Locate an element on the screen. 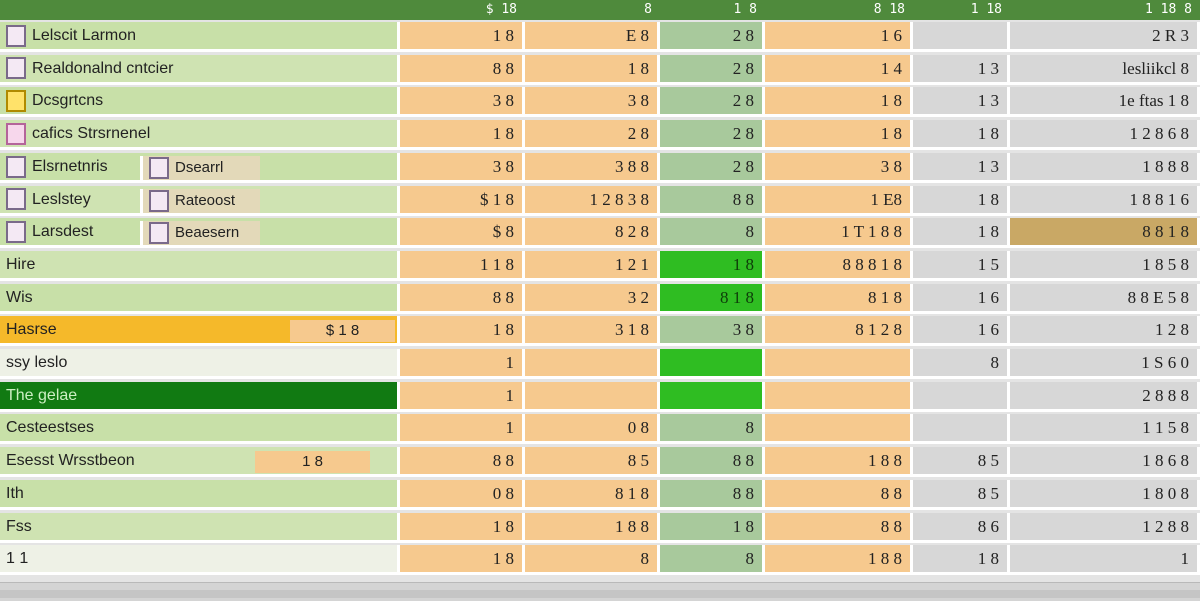 This screenshot has height=601, width=1200. cell-f: 1 S 6 0 is located at coordinates (1105, 364).